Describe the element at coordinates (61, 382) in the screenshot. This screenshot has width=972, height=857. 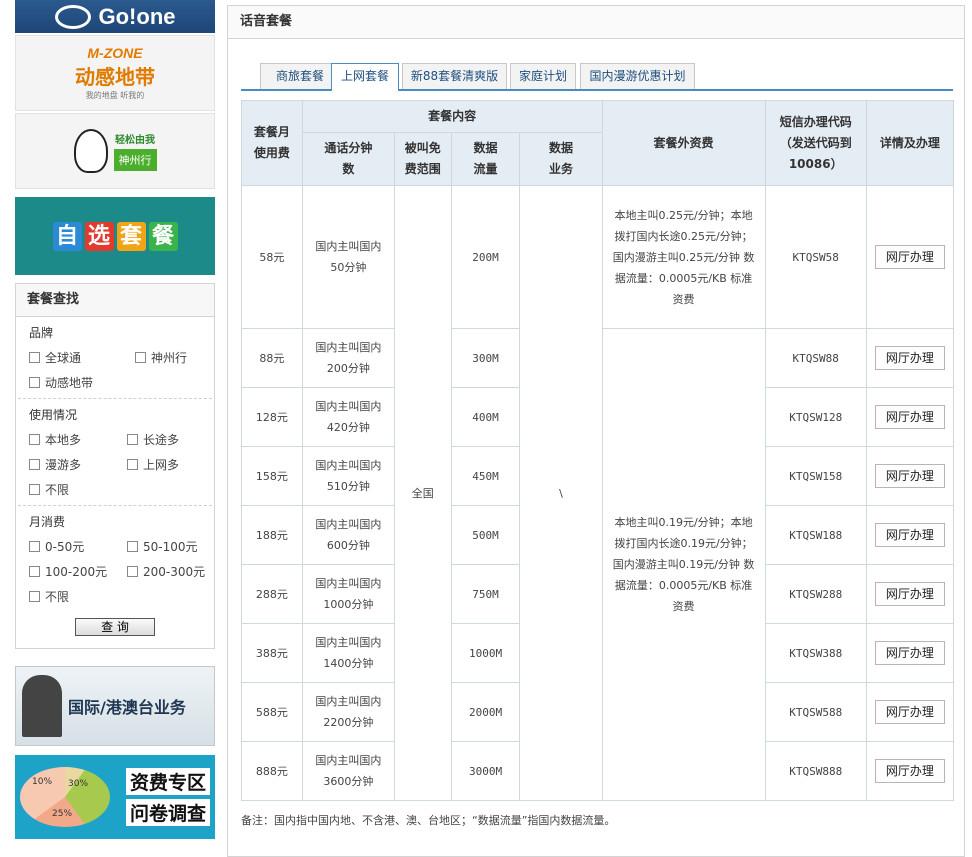
I see `checkbox-dongganddidai: 动感地带` at that location.